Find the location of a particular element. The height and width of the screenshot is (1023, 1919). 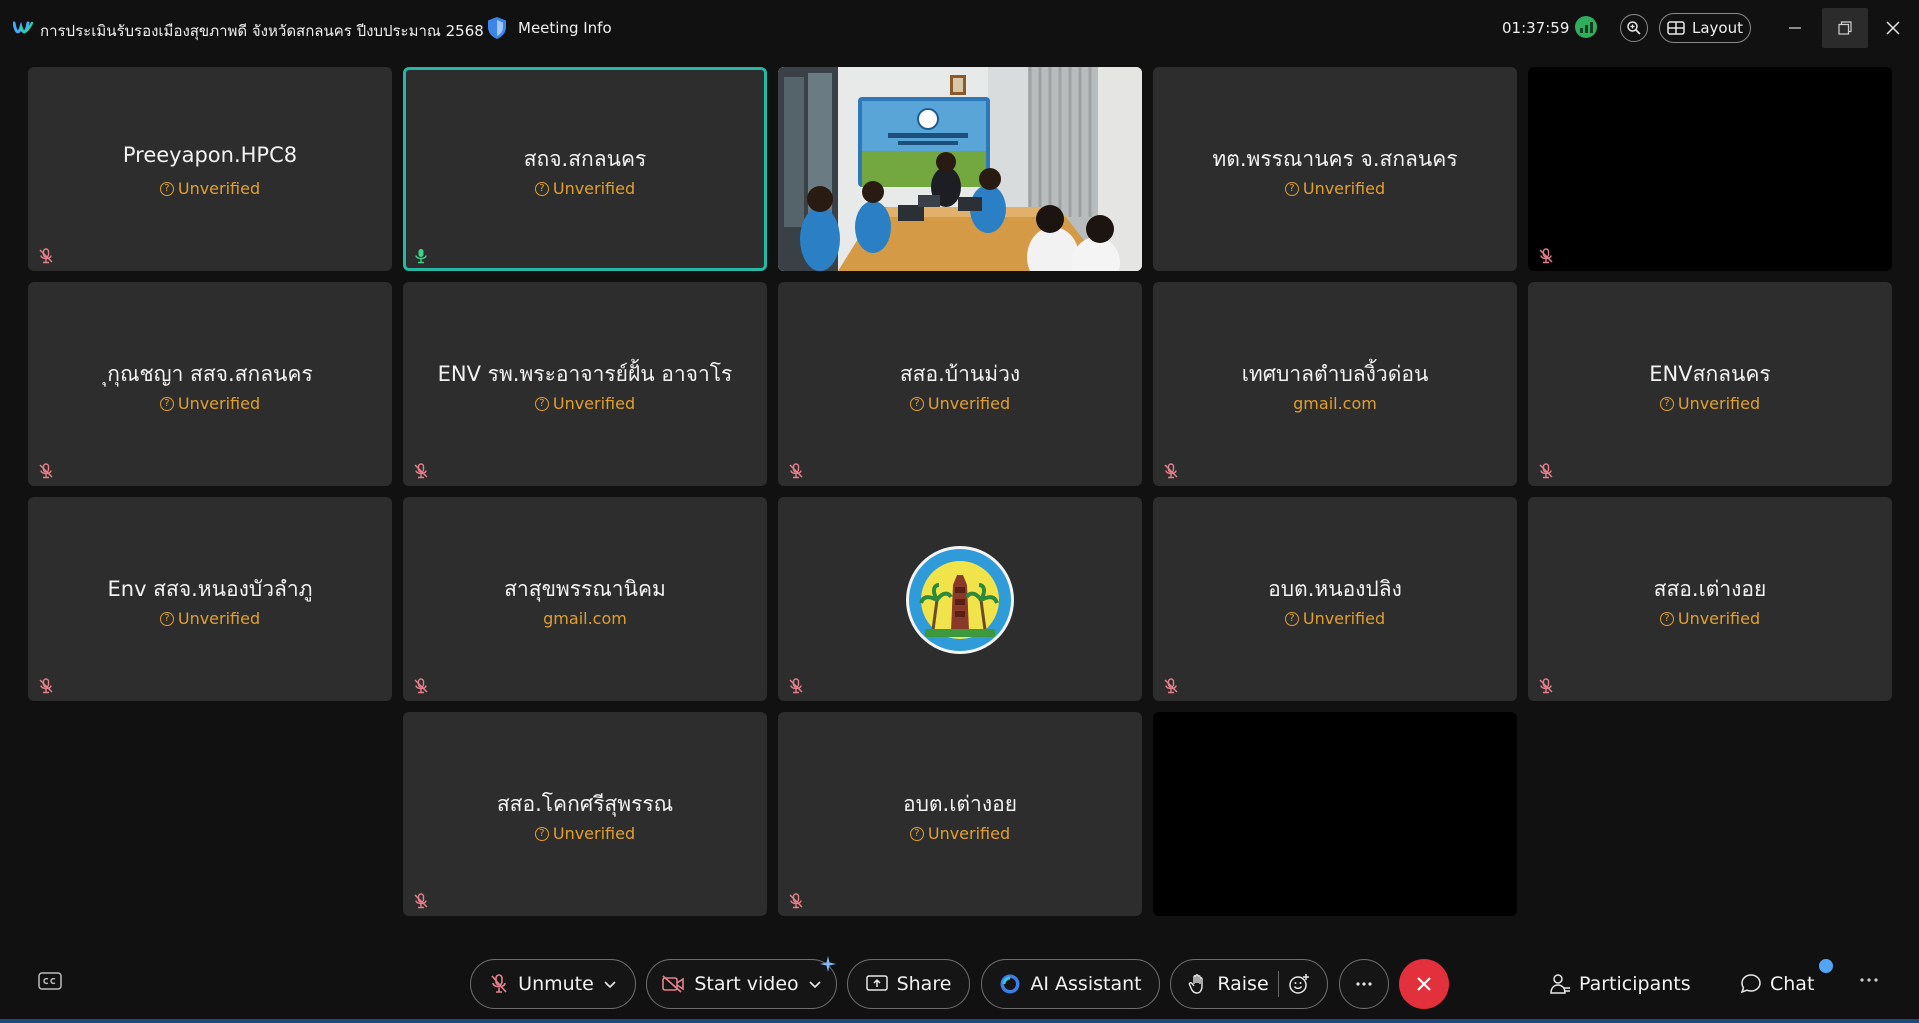

share-button: Share is located at coordinates (908, 984).